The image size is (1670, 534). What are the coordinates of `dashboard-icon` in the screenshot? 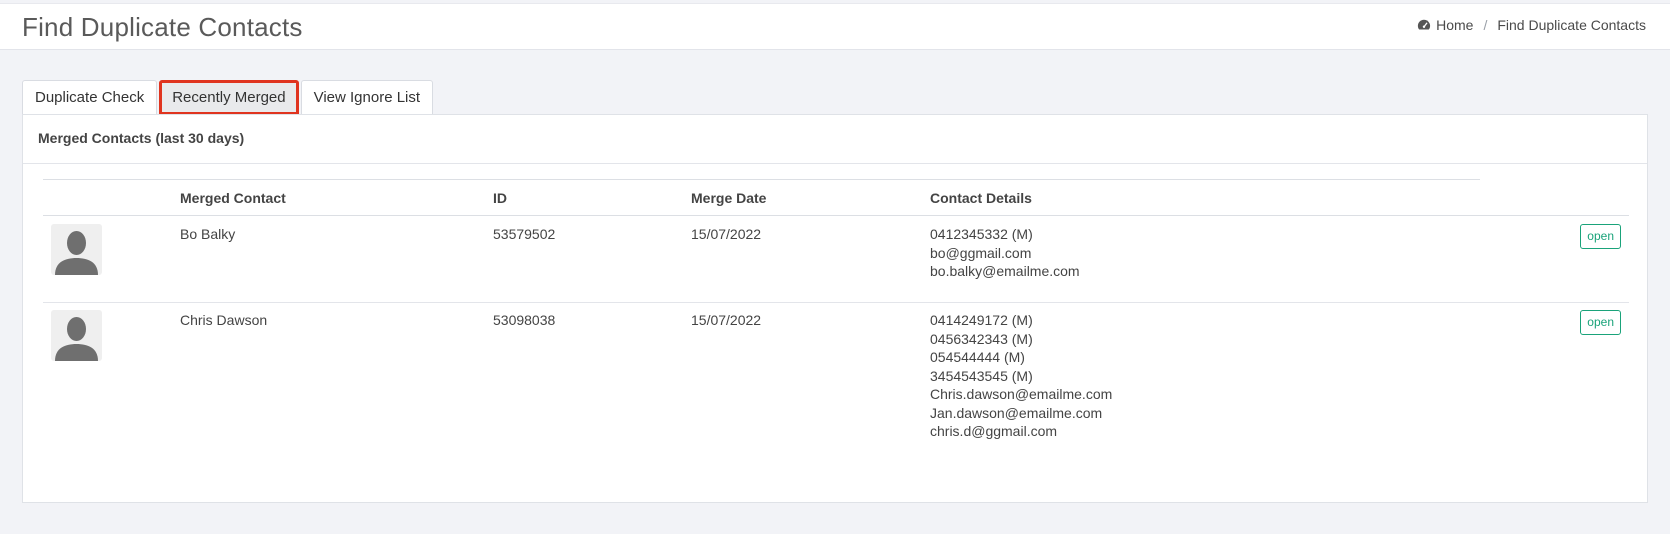 It's located at (1424, 24).